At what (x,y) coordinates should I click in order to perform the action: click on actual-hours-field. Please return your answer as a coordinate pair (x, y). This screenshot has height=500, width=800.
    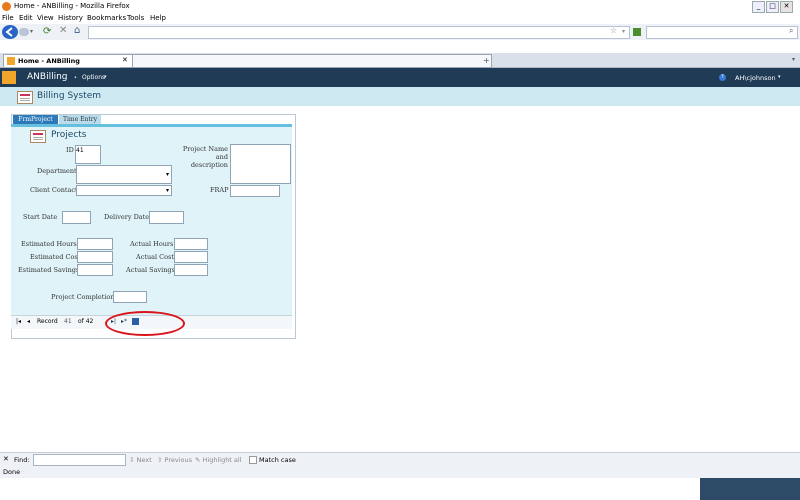
    Looking at the image, I should click on (191, 244).